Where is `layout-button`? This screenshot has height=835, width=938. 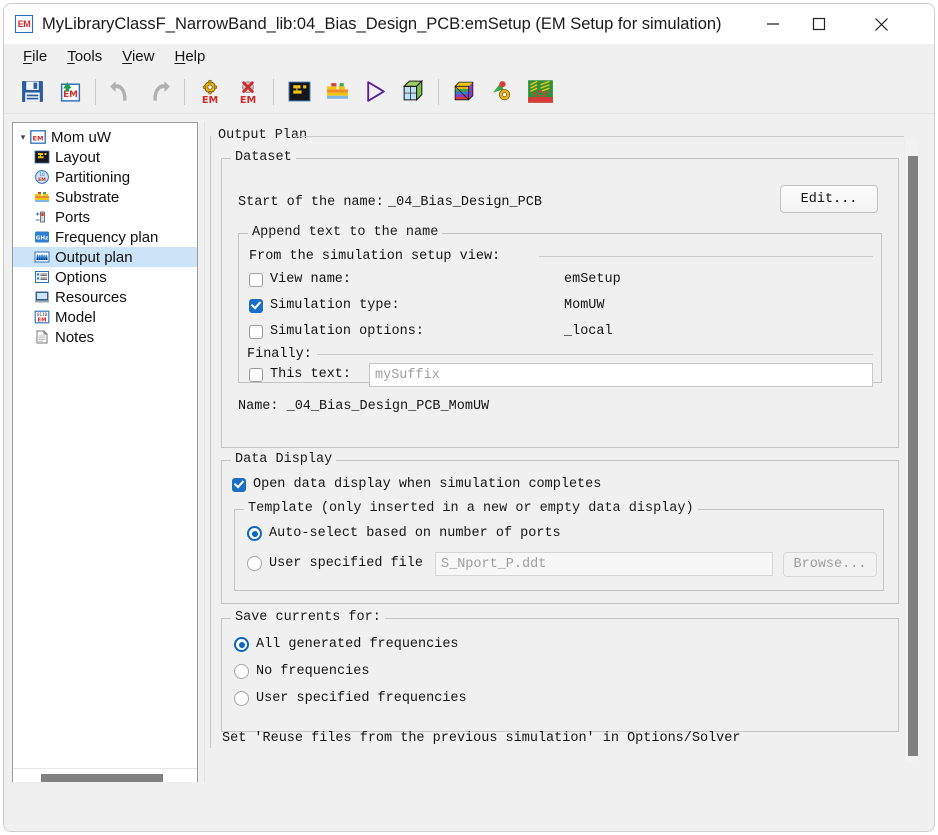
layout-button is located at coordinates (299, 92).